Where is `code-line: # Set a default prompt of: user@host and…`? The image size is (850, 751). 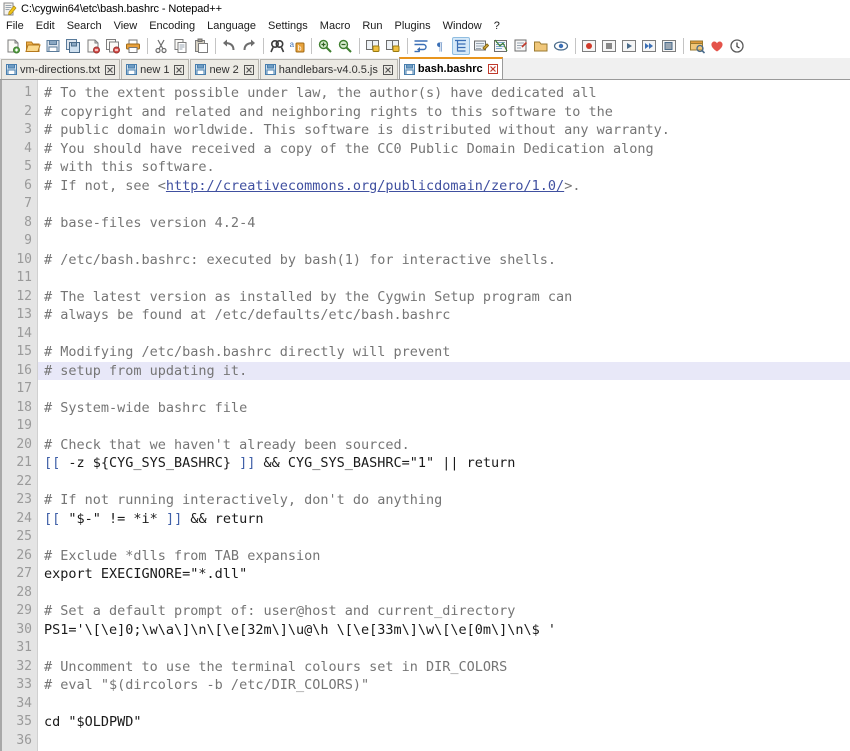 code-line: # Set a default prompt of: user@host and… is located at coordinates (447, 611).